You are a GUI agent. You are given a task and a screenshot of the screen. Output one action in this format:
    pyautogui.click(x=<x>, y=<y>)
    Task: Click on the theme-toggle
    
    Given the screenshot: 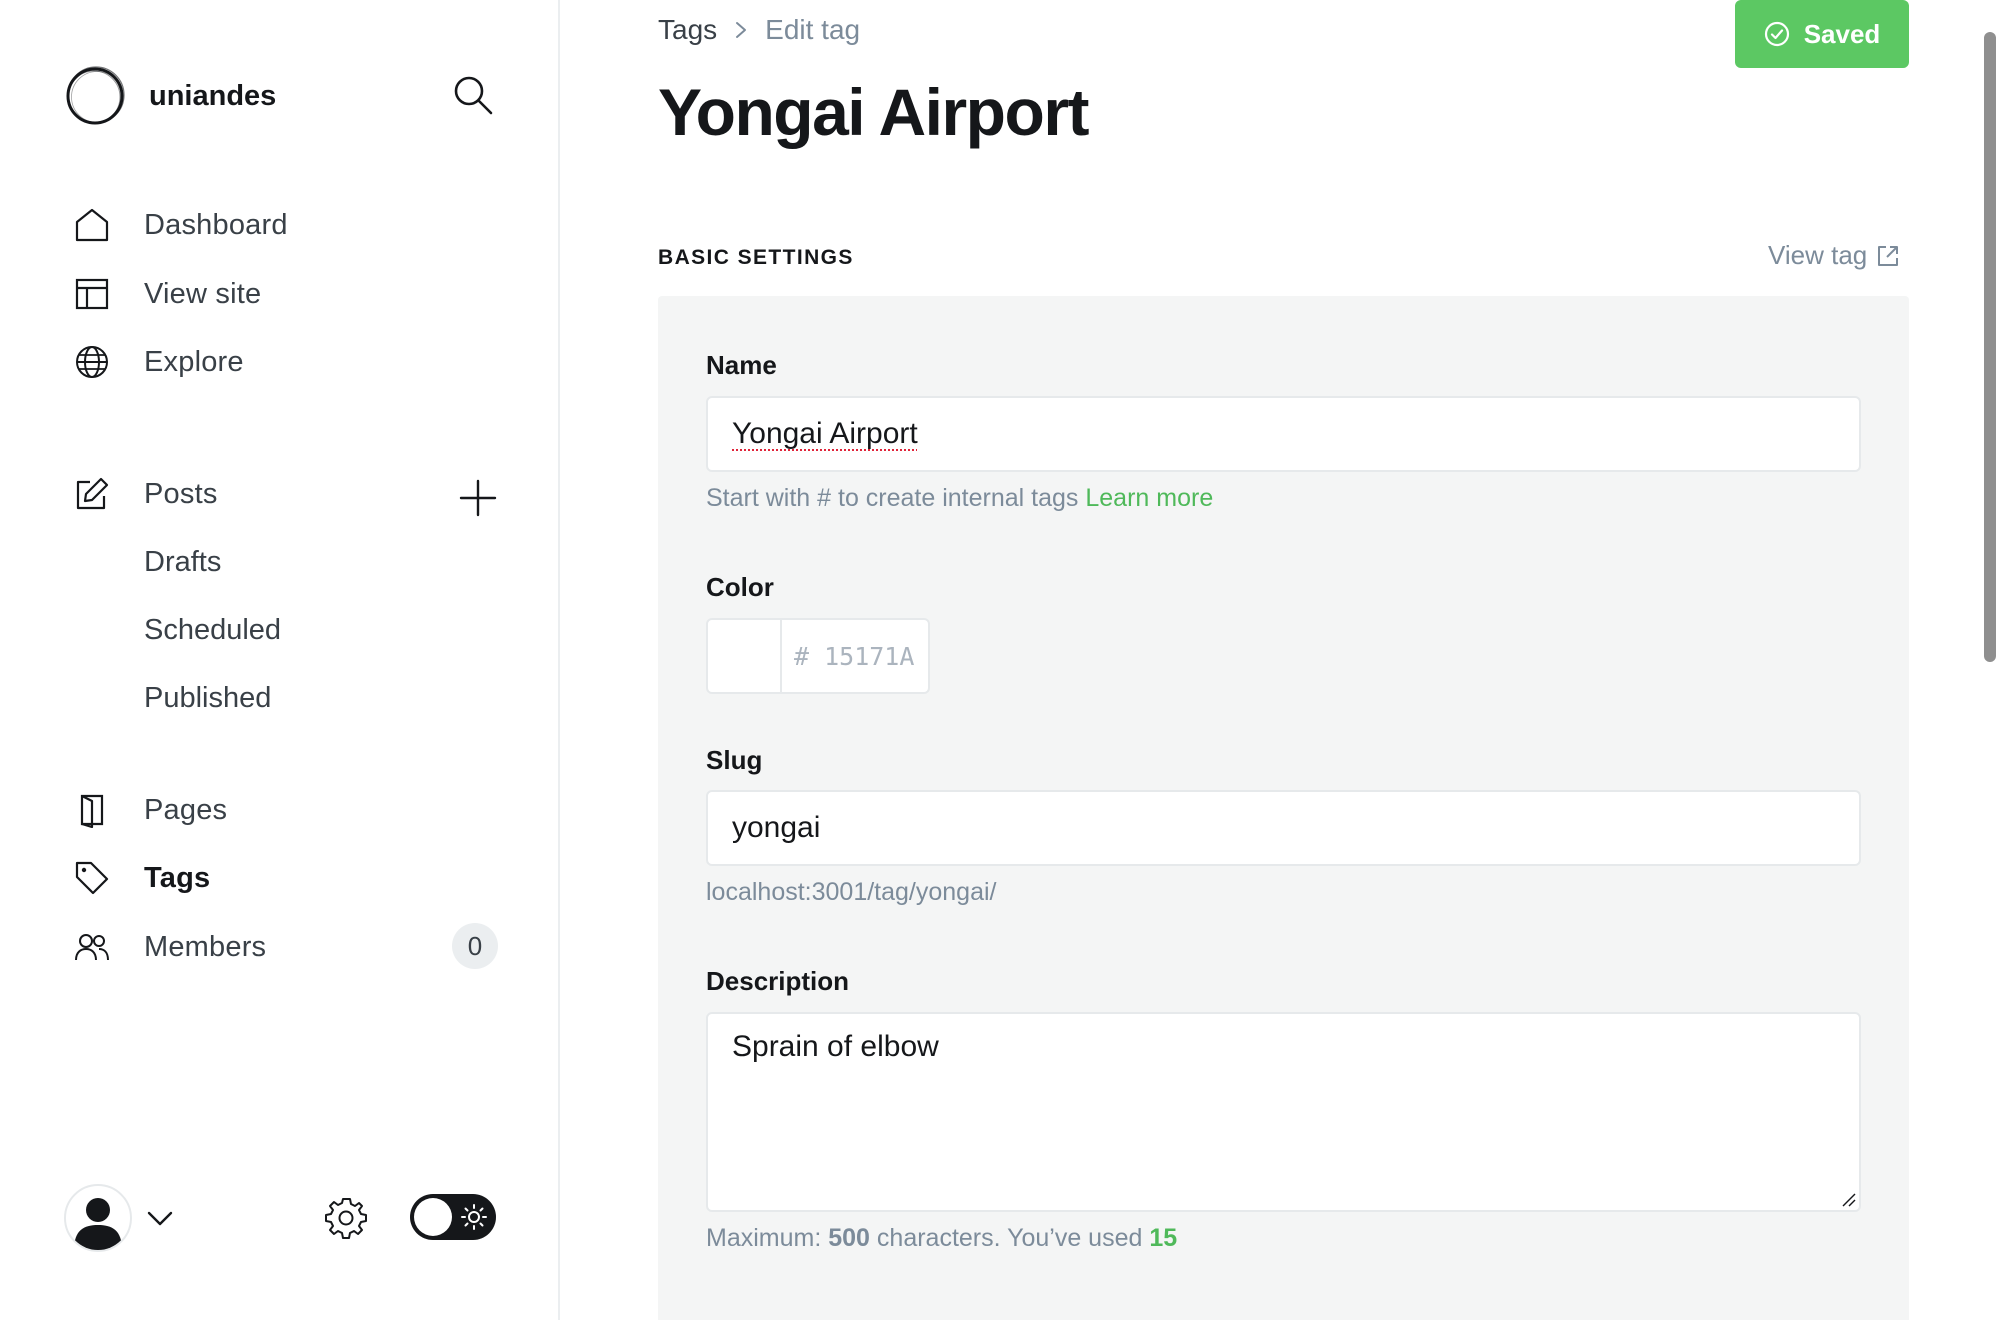 What is the action you would take?
    pyautogui.click(x=453, y=1217)
    